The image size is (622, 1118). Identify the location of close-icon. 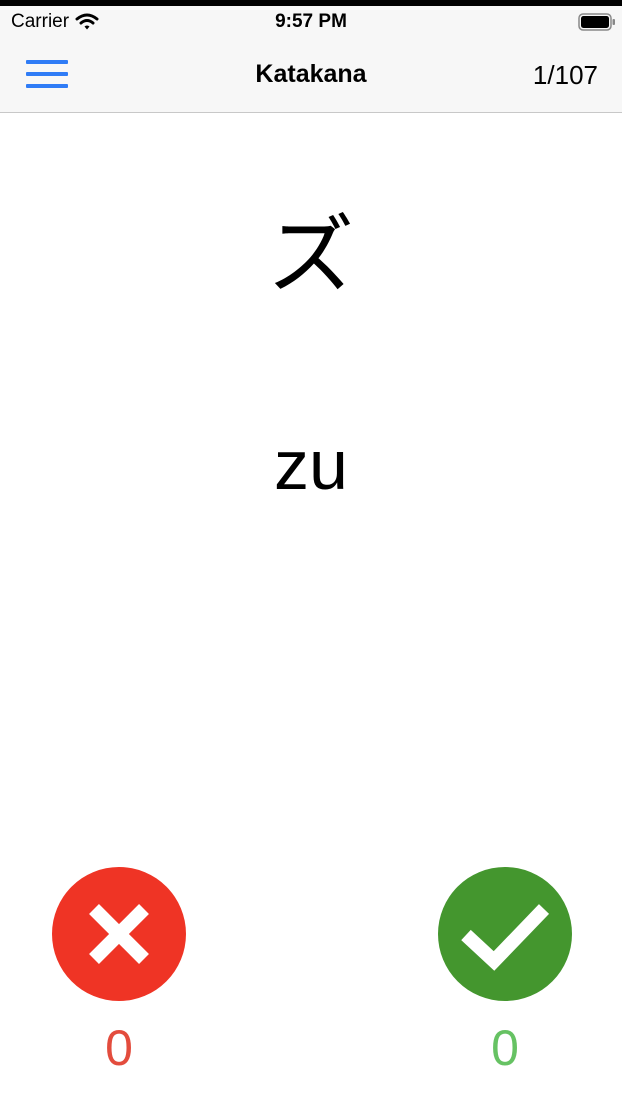
(119, 934).